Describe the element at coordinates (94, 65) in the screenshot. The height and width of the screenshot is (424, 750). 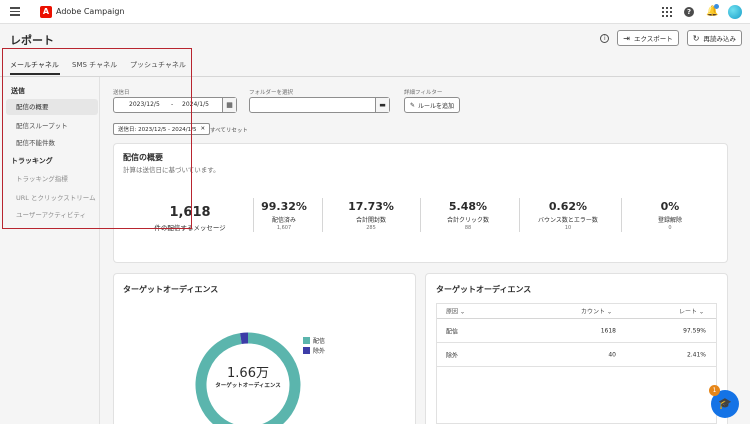
I see `tab-sms: SMS チャネル` at that location.